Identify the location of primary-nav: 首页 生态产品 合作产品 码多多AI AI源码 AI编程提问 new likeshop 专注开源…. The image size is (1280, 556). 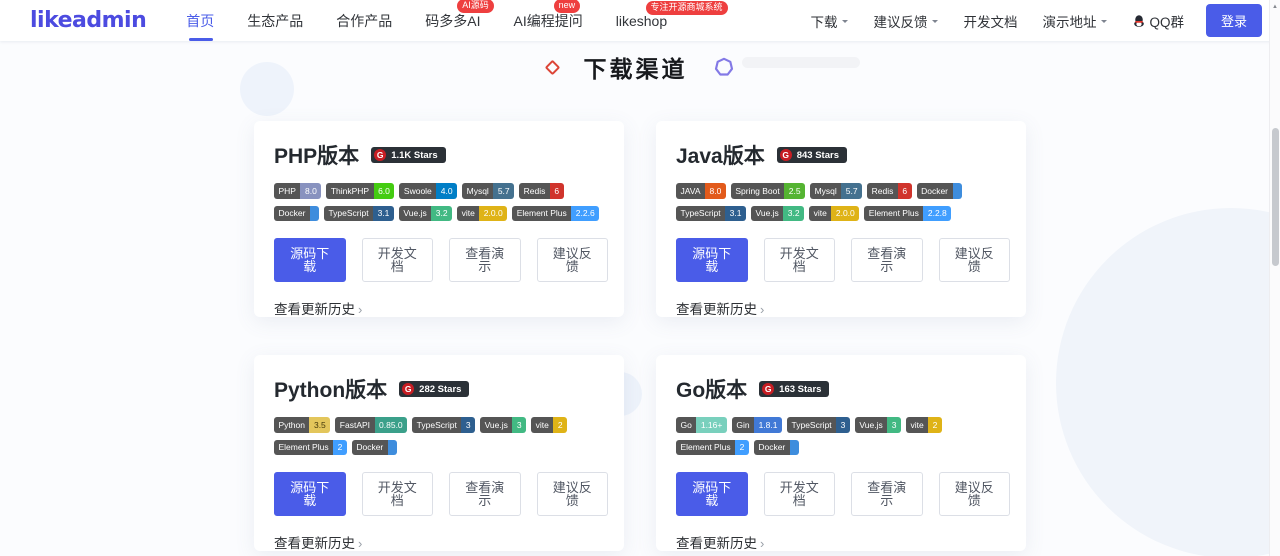
(457, 20).